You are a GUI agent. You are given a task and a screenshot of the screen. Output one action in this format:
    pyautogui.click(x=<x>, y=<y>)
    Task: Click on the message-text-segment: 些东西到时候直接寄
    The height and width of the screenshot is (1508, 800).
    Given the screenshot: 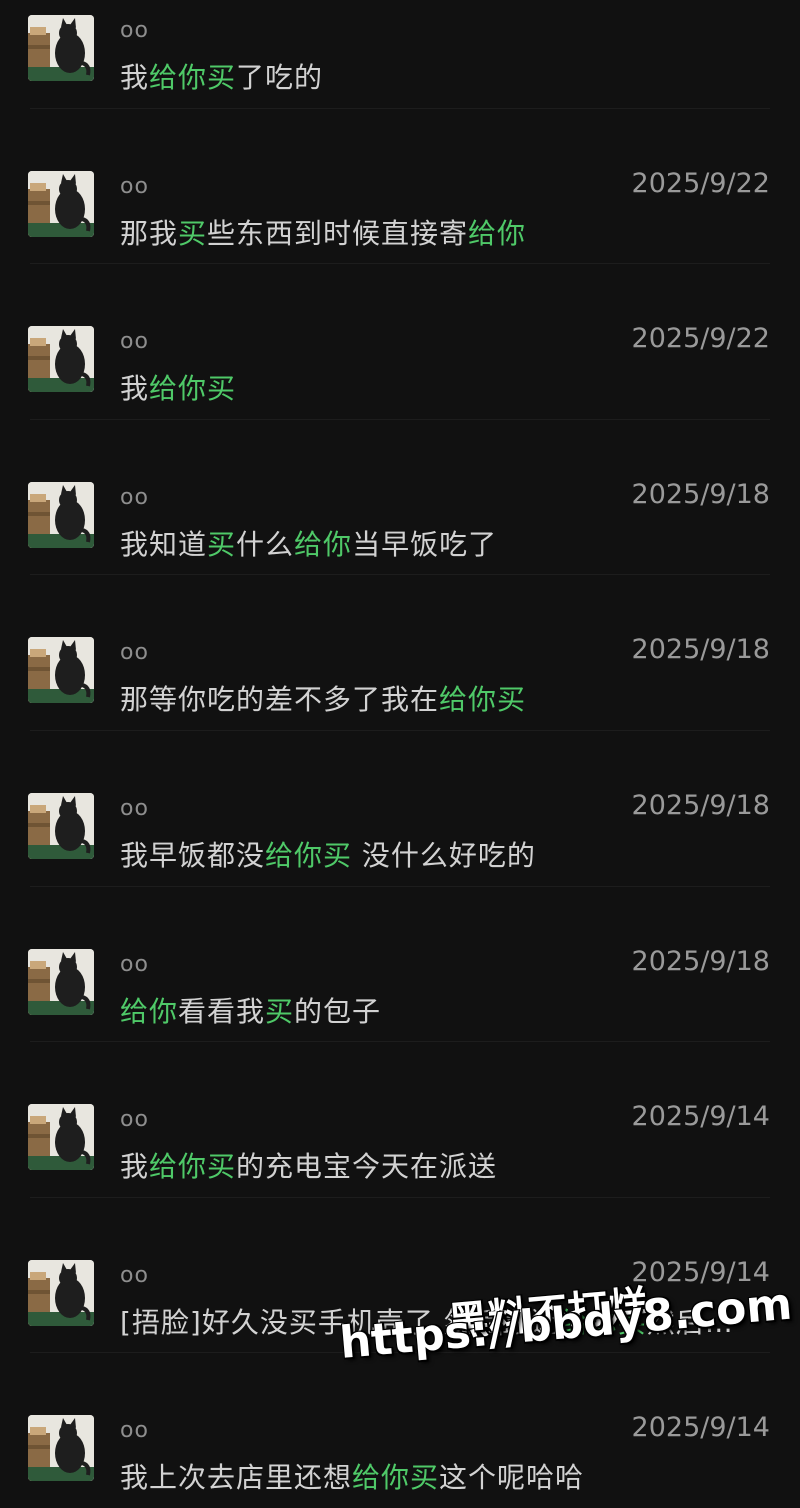 What is the action you would take?
    pyautogui.click(x=338, y=233)
    